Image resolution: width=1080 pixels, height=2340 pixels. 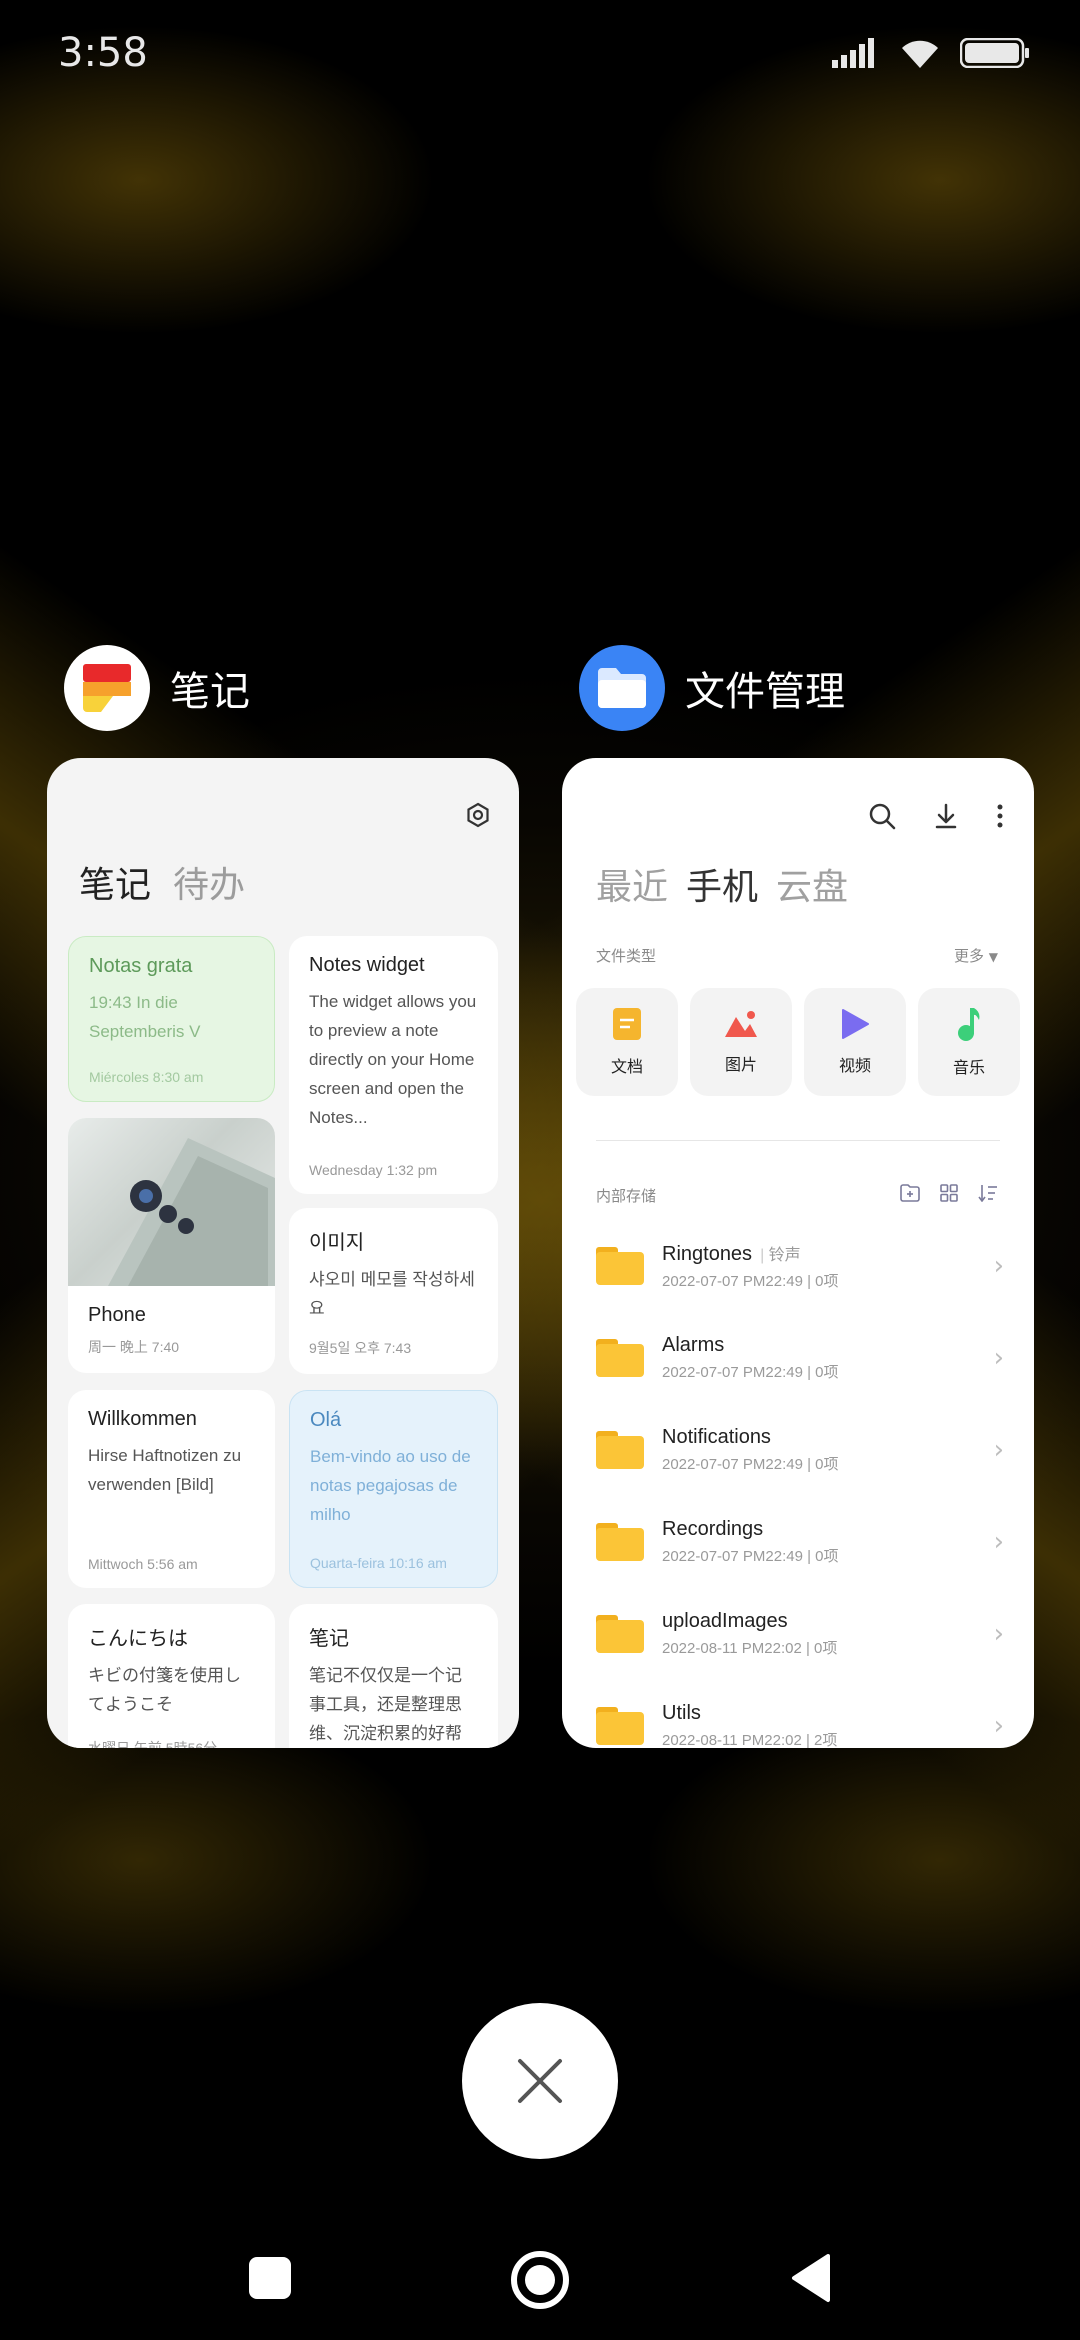 What do you see at coordinates (800, 1266) in the screenshot?
I see `folder-row: Ringtones | 铃声 2022-07-07 PM22:49 | 0项 ›` at bounding box center [800, 1266].